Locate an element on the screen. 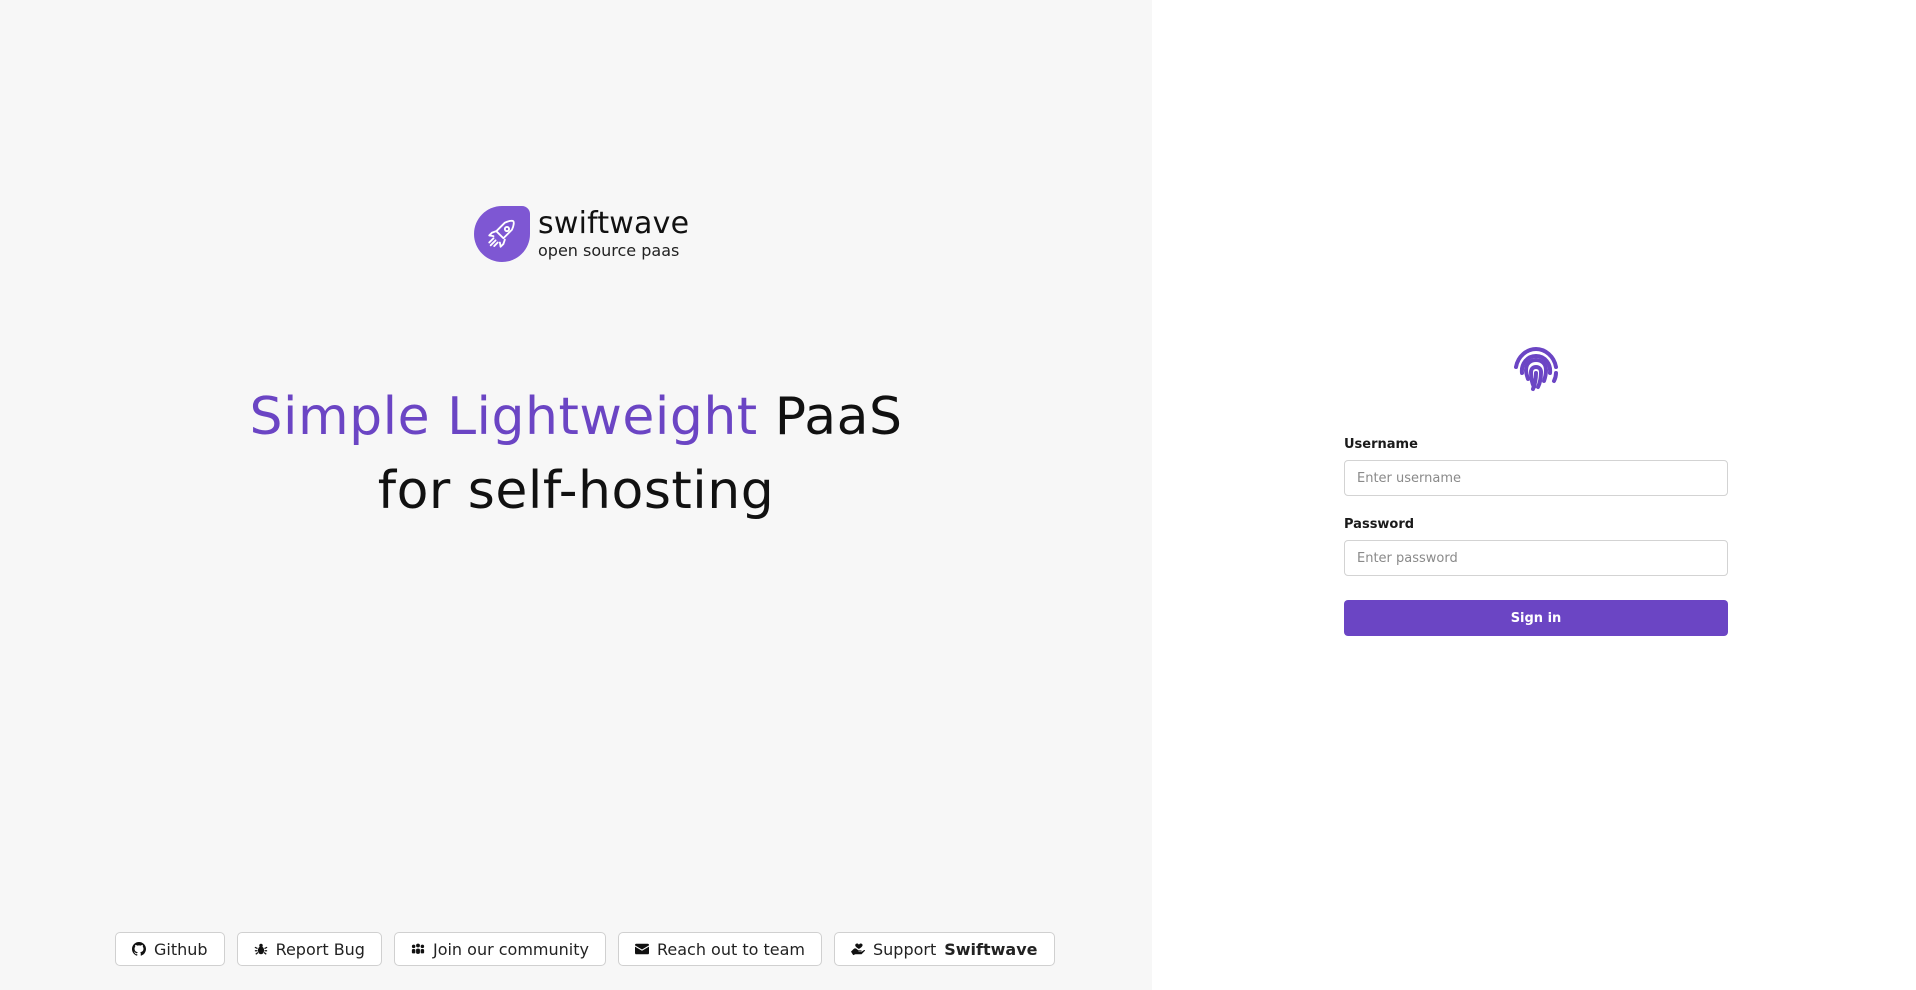 The height and width of the screenshot is (990, 1916). username-input is located at coordinates (1536, 478).